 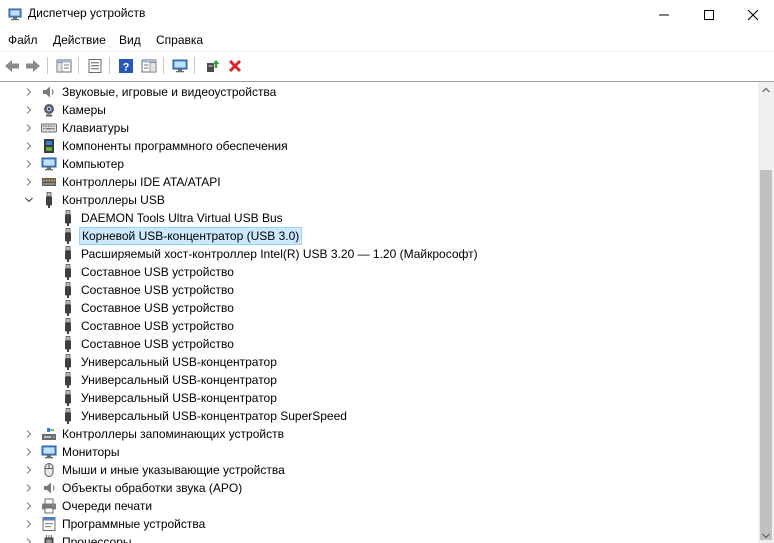 I want to click on tree-item-label: Компьютер, so click(x=93, y=164).